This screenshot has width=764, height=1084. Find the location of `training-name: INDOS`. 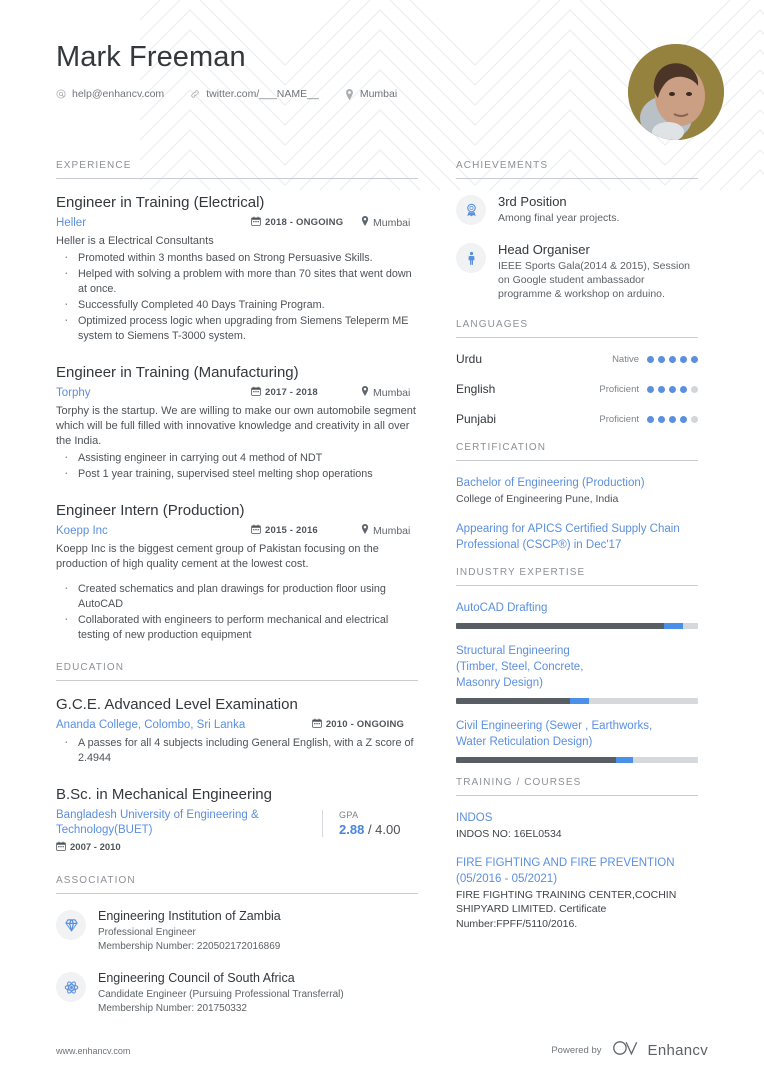

training-name: INDOS is located at coordinates (577, 818).